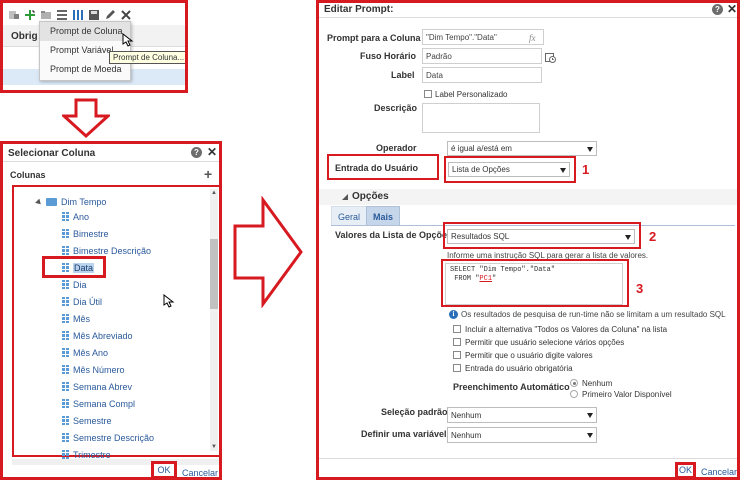  What do you see at coordinates (80, 284) in the screenshot?
I see `tree-item-label: Dia` at bounding box center [80, 284].